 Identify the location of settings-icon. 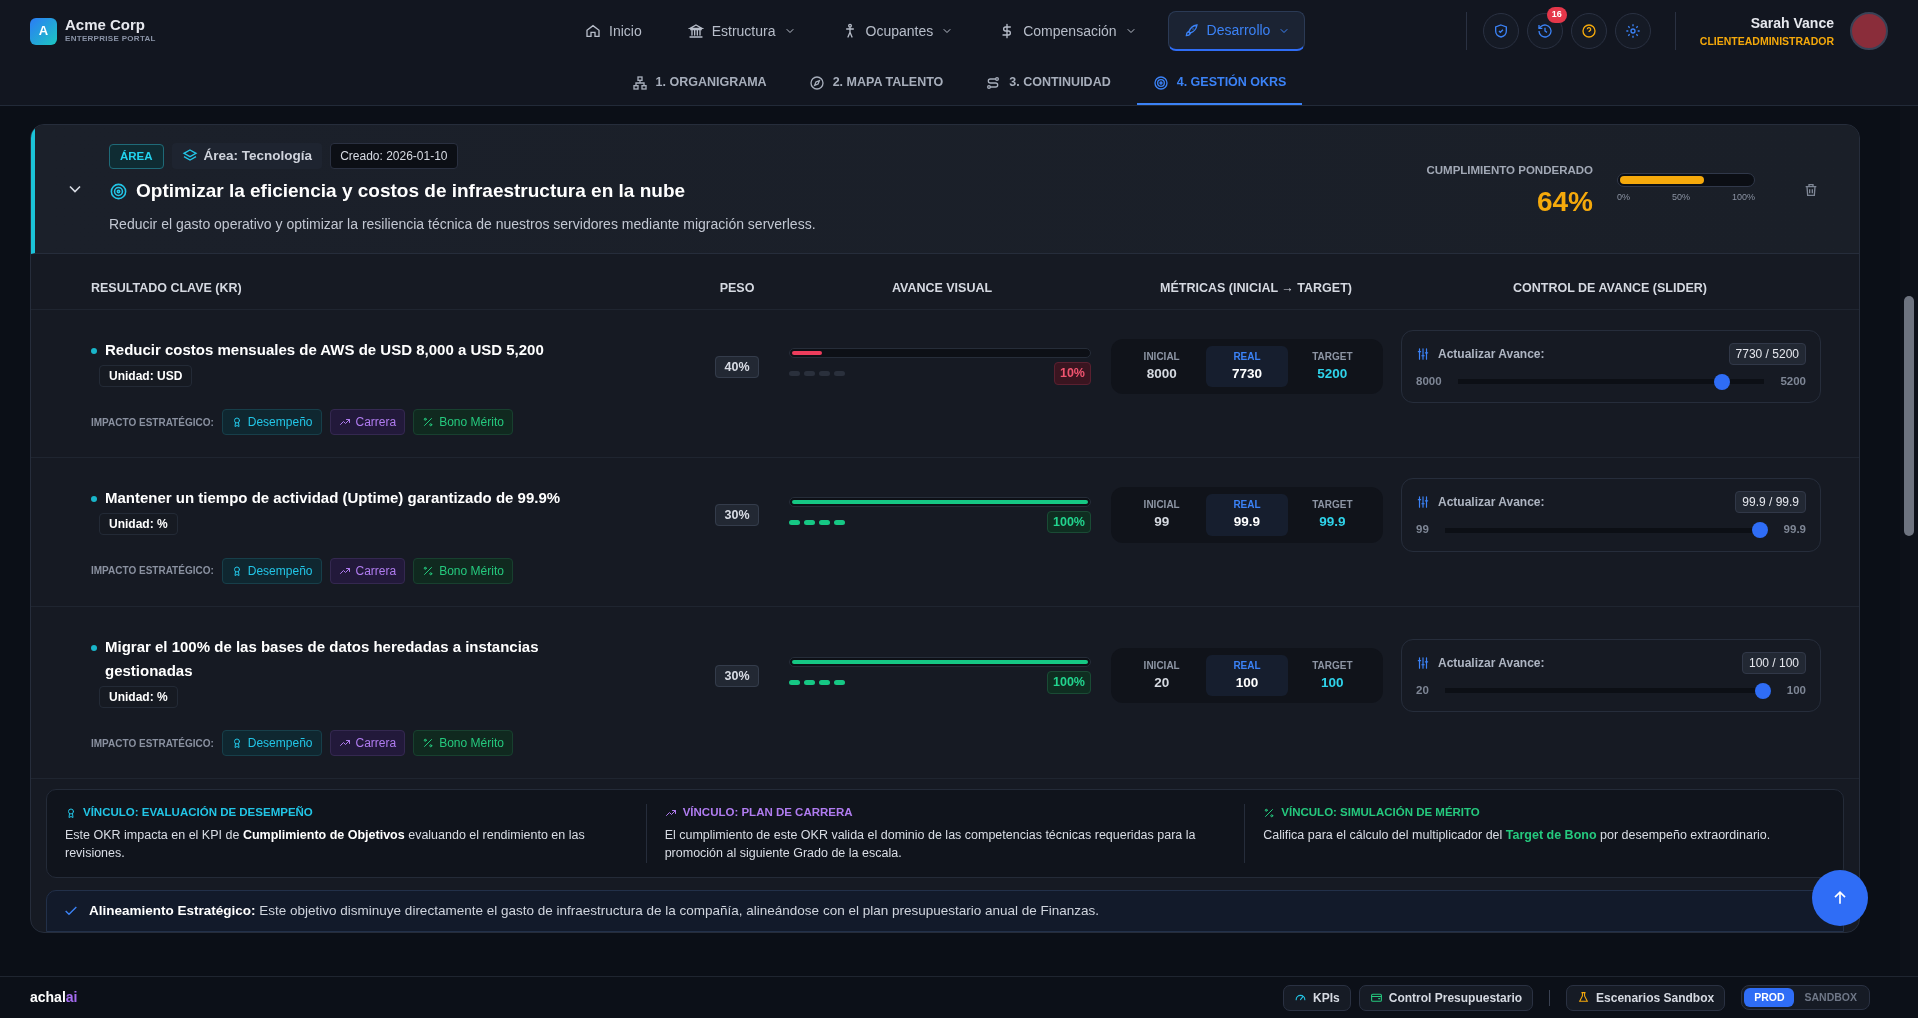
(1632, 31).